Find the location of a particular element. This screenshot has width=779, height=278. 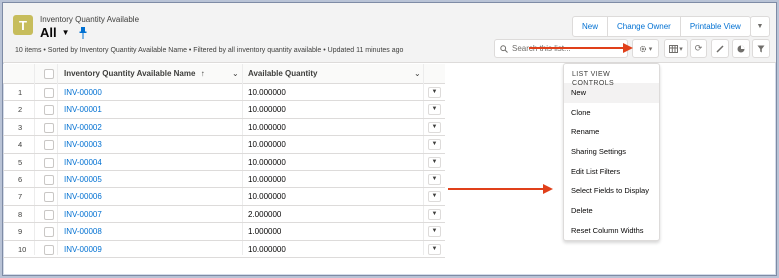

search-icon is located at coordinates (504, 48).